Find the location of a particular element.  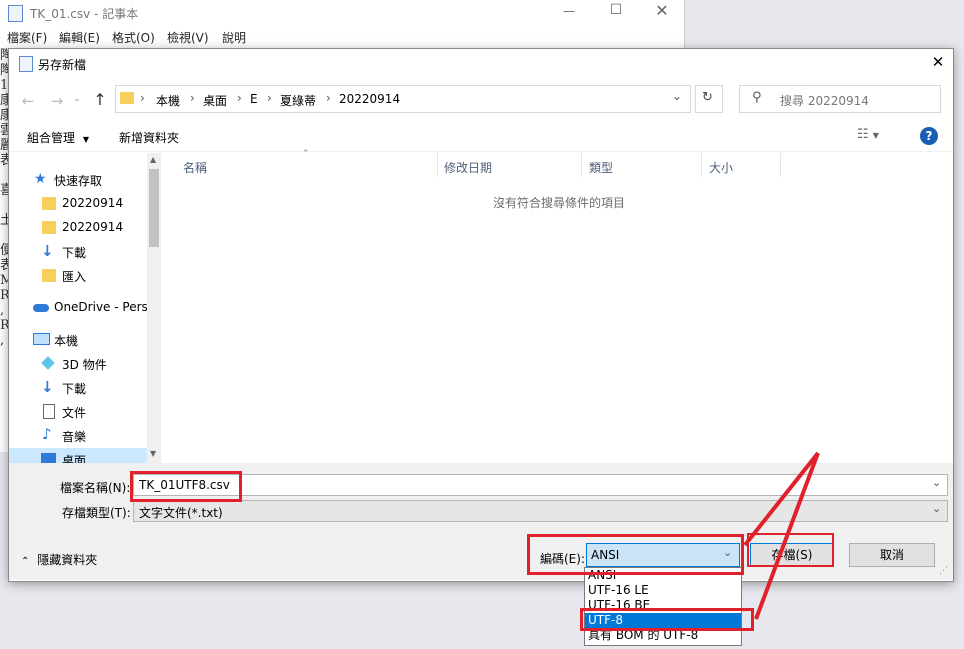

new-folder-button: 新增資料夾 is located at coordinates (149, 137).